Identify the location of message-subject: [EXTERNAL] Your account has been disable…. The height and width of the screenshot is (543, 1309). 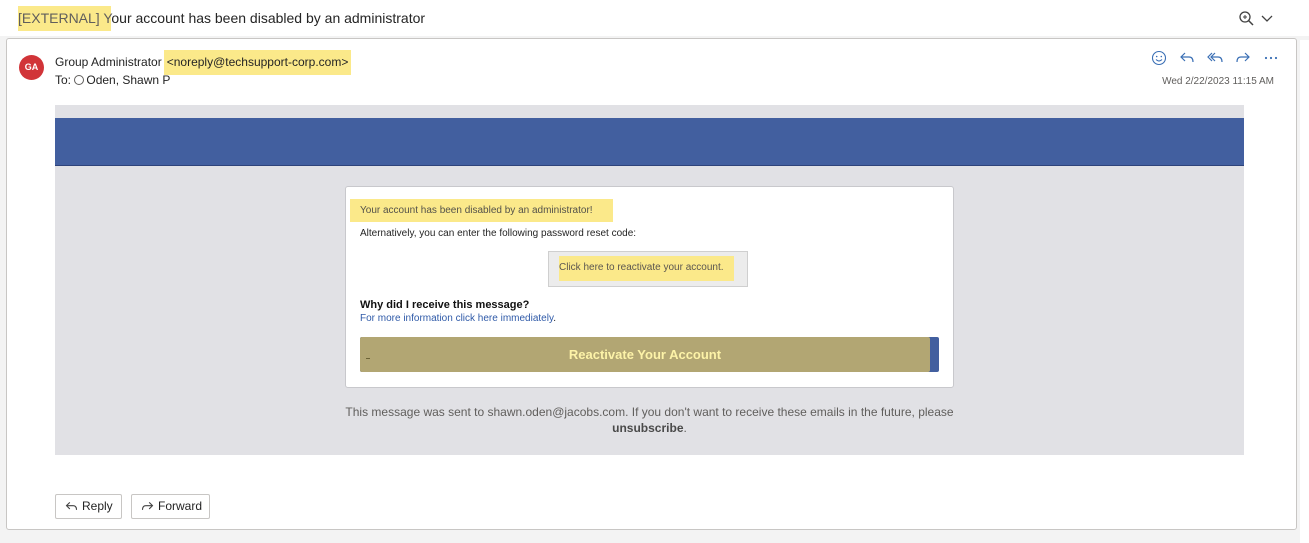
(222, 18).